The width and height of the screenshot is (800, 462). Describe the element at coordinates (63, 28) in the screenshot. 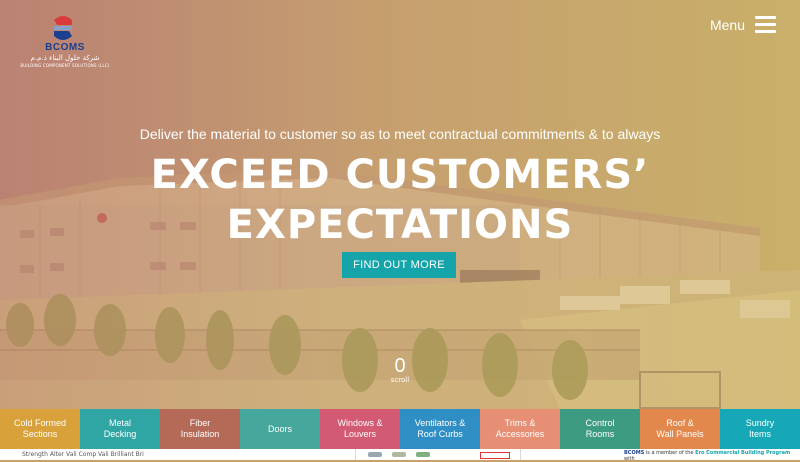

I see `logo-mark-icon` at that location.